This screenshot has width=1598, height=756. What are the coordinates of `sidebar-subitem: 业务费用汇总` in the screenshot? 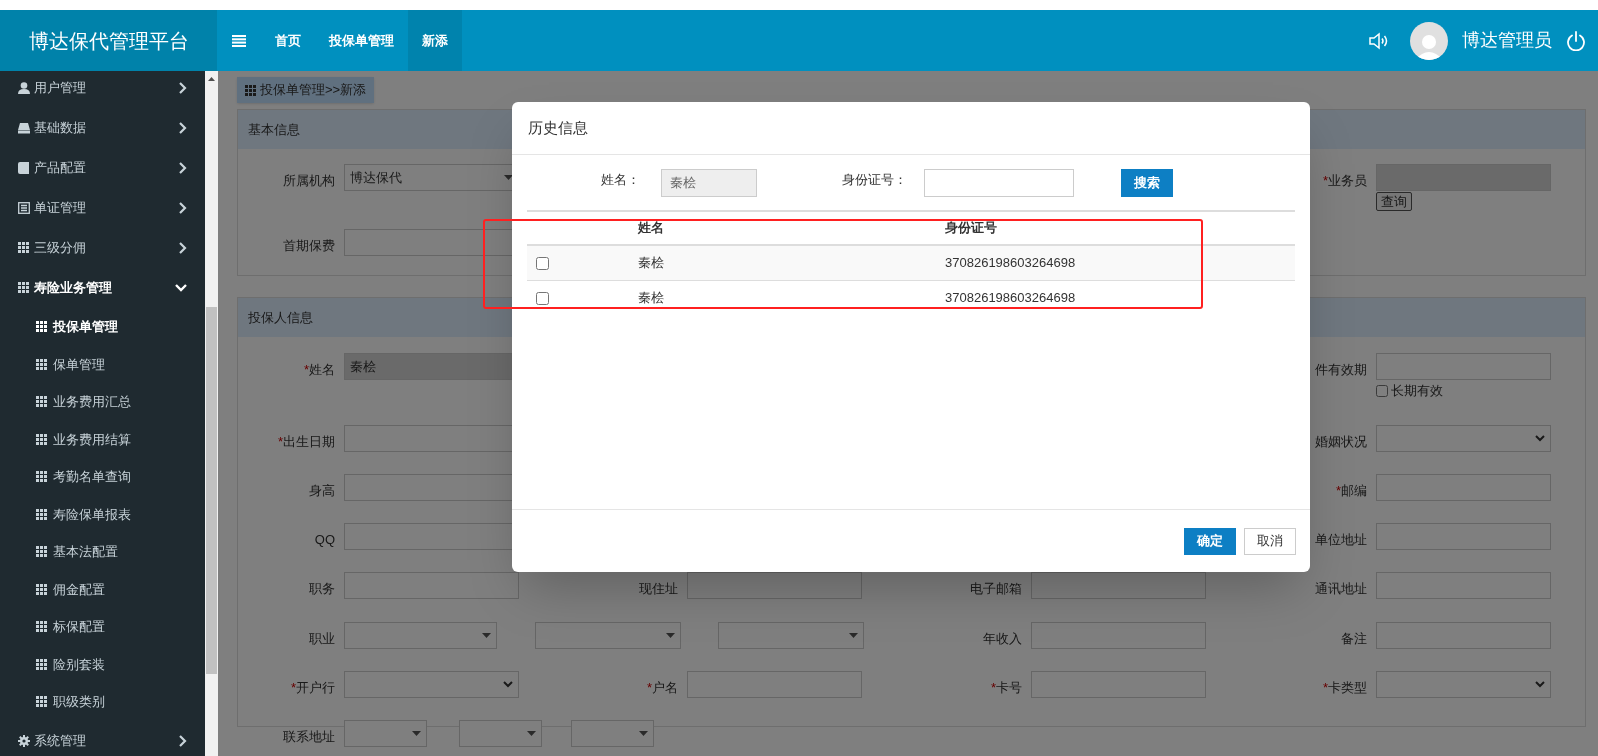 It's located at (102, 402).